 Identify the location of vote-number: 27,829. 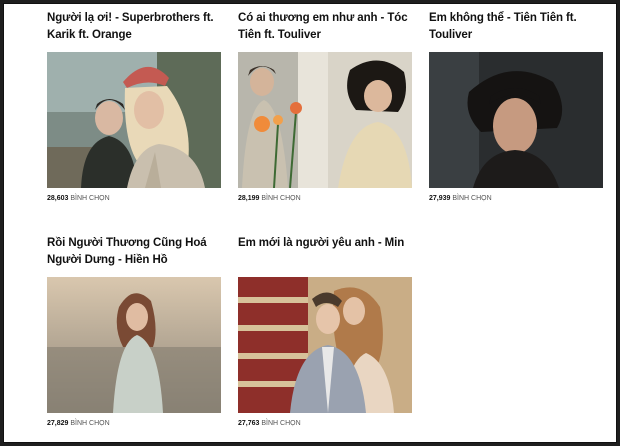
(58, 423).